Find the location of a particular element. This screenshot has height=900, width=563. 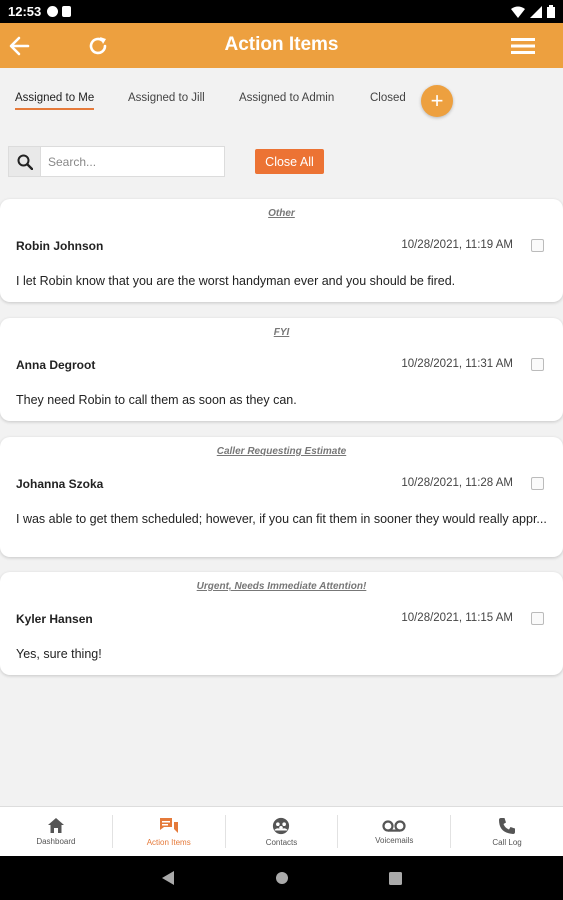

battery-icon is located at coordinates (551, 11).